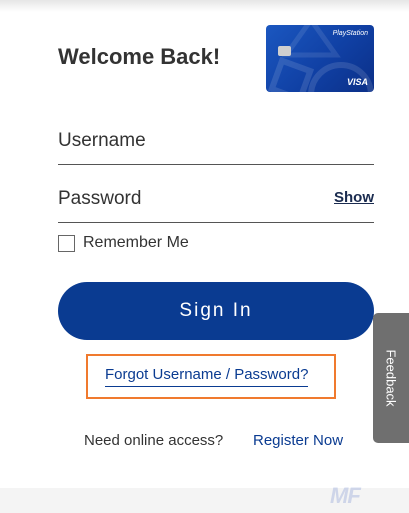  What do you see at coordinates (102, 140) in the screenshot?
I see `username-label: Username` at bounding box center [102, 140].